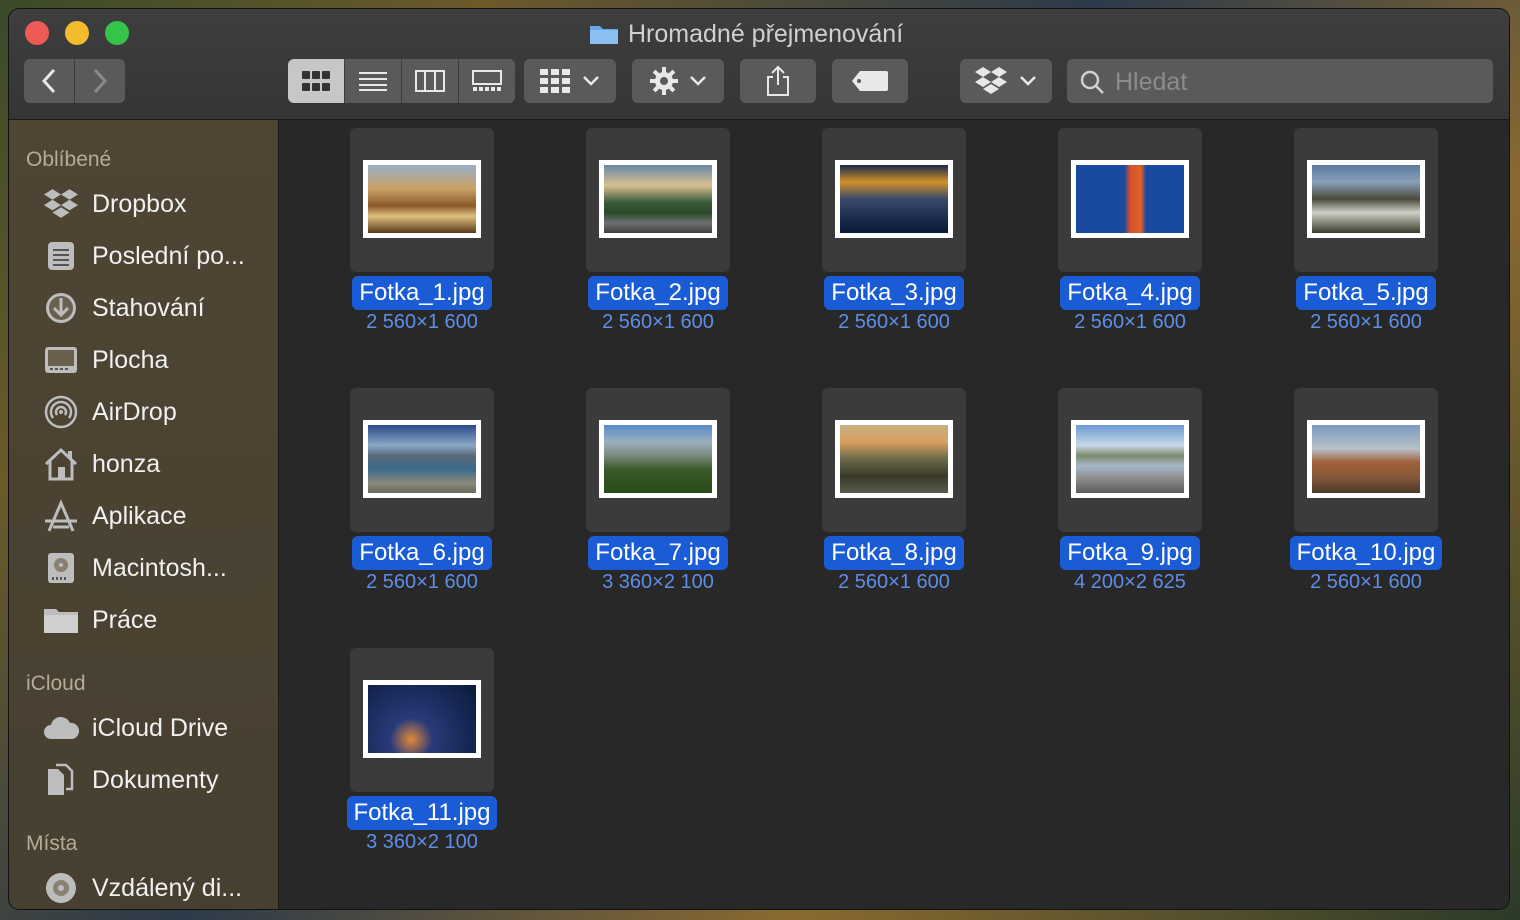  Describe the element at coordinates (430, 81) in the screenshot. I see `column-view-button` at that location.